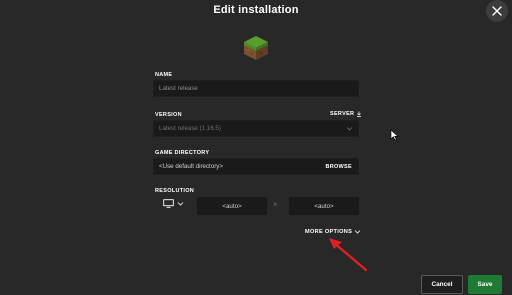 The height and width of the screenshot is (295, 512). Describe the element at coordinates (256, 88) in the screenshot. I see `name-input: Latest release` at that location.